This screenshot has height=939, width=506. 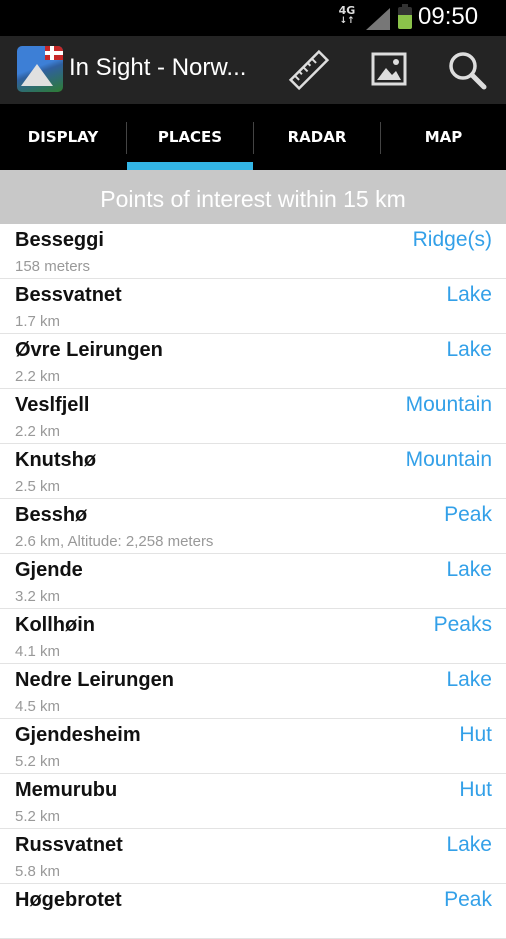 What do you see at coordinates (448, 16) in the screenshot?
I see `status-time: 09:50` at bounding box center [448, 16].